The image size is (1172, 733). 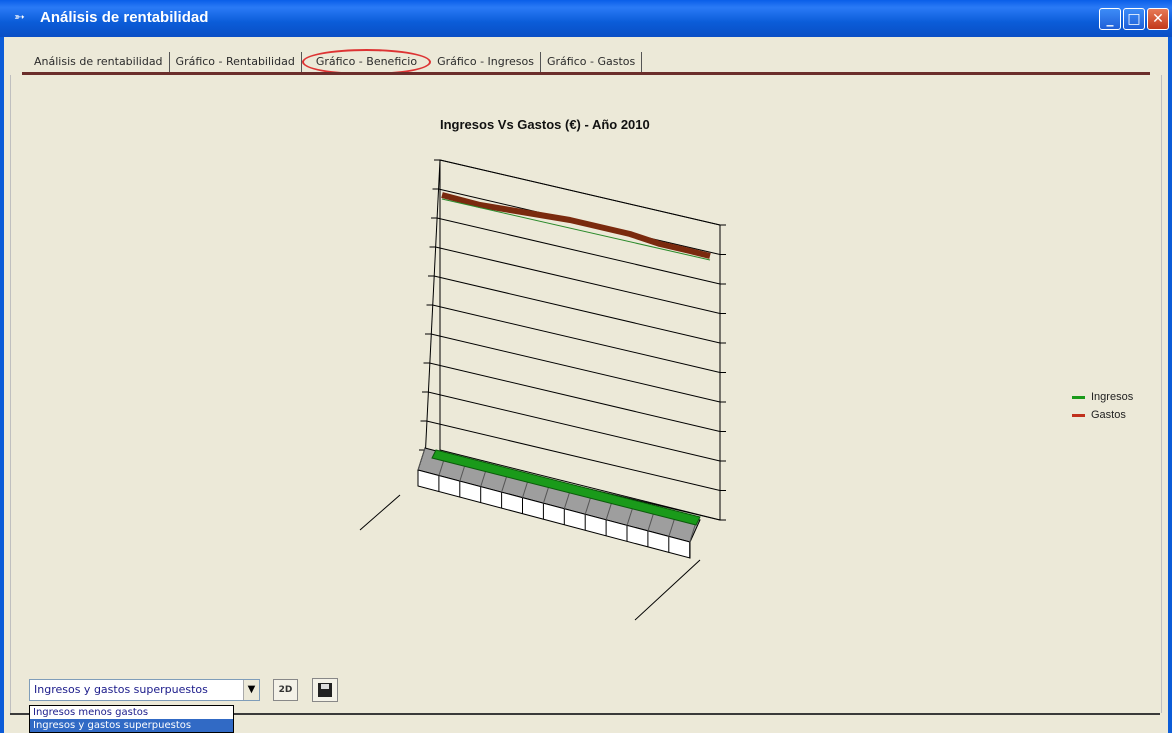 I want to click on legend-swatch-gastos, so click(x=1078, y=415).